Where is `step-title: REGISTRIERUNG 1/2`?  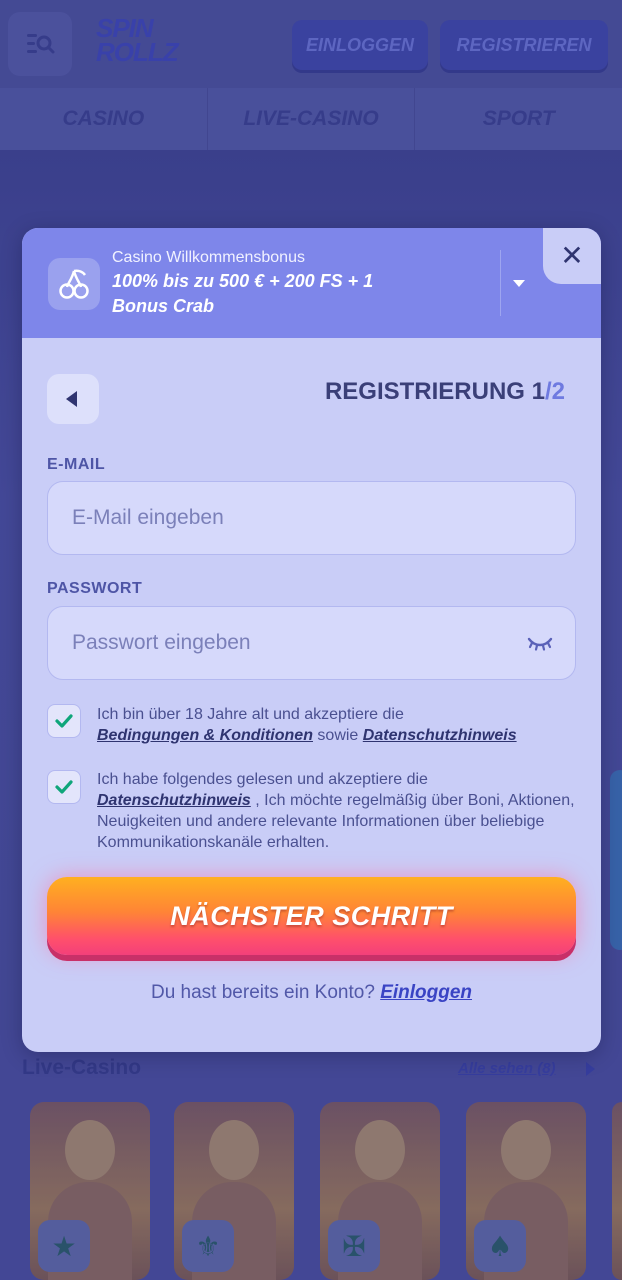 step-title: REGISTRIERUNG 1/2 is located at coordinates (445, 392).